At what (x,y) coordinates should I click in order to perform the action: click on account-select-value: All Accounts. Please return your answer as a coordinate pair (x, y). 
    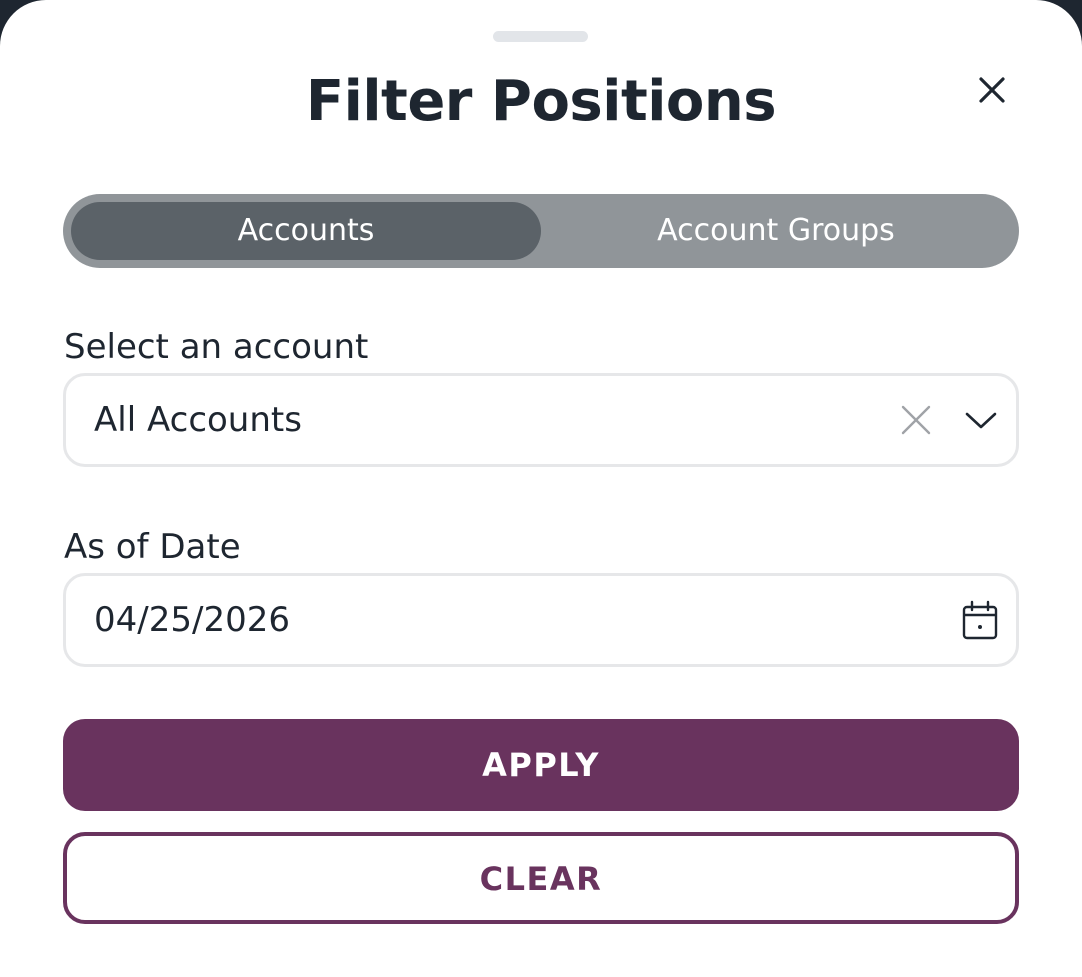
    Looking at the image, I should click on (198, 420).